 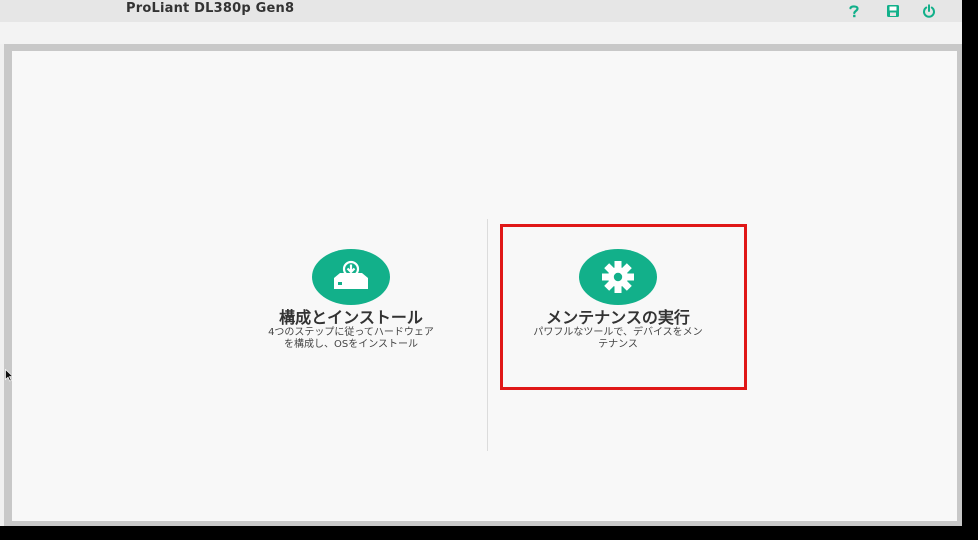 I want to click on install-disk-icon, so click(x=351, y=277).